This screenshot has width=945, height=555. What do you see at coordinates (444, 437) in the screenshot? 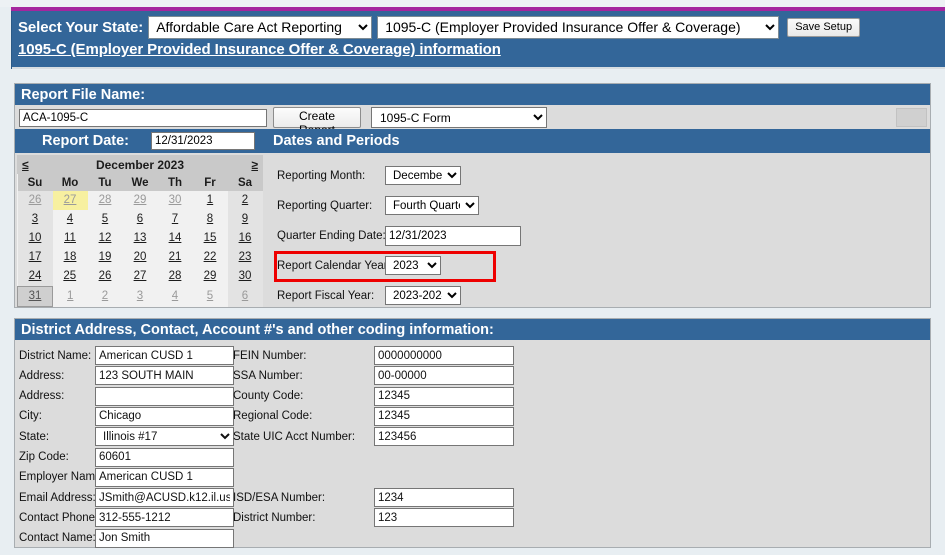
I see `field-input-state-uic-acct-number` at bounding box center [444, 437].